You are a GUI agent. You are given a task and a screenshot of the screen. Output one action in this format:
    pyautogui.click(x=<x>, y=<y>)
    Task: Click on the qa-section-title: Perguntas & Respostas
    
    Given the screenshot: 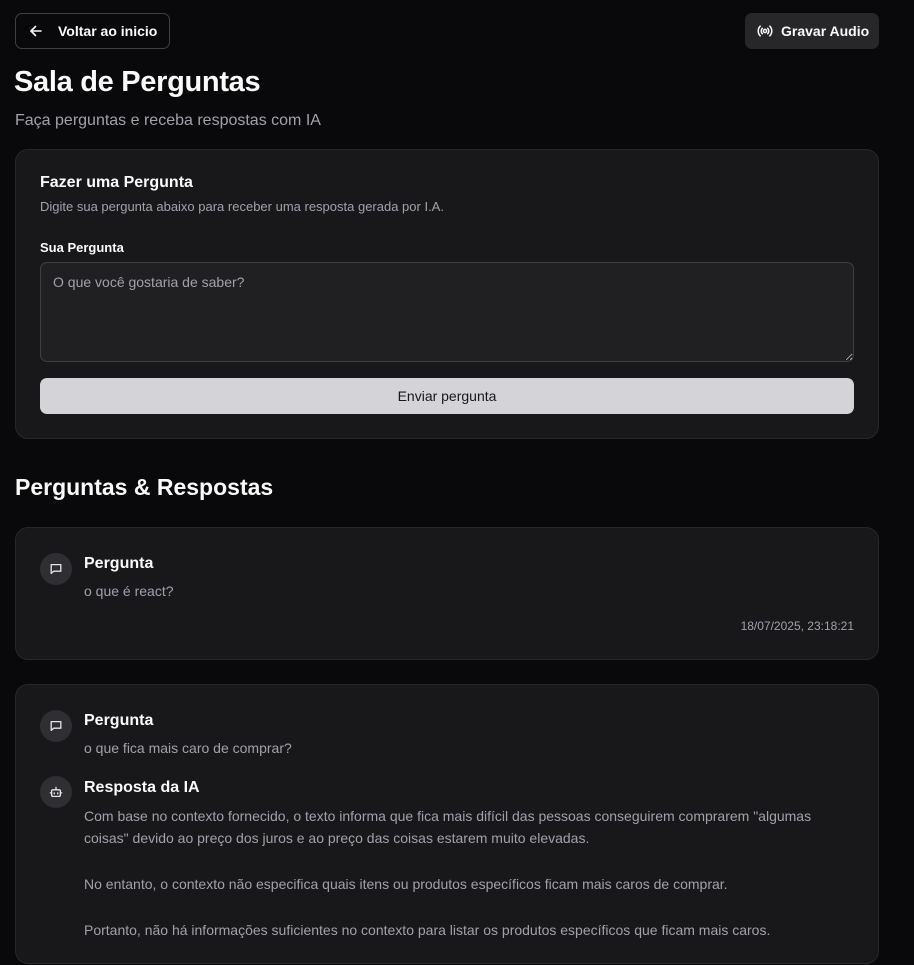 What is the action you would take?
    pyautogui.click(x=144, y=487)
    